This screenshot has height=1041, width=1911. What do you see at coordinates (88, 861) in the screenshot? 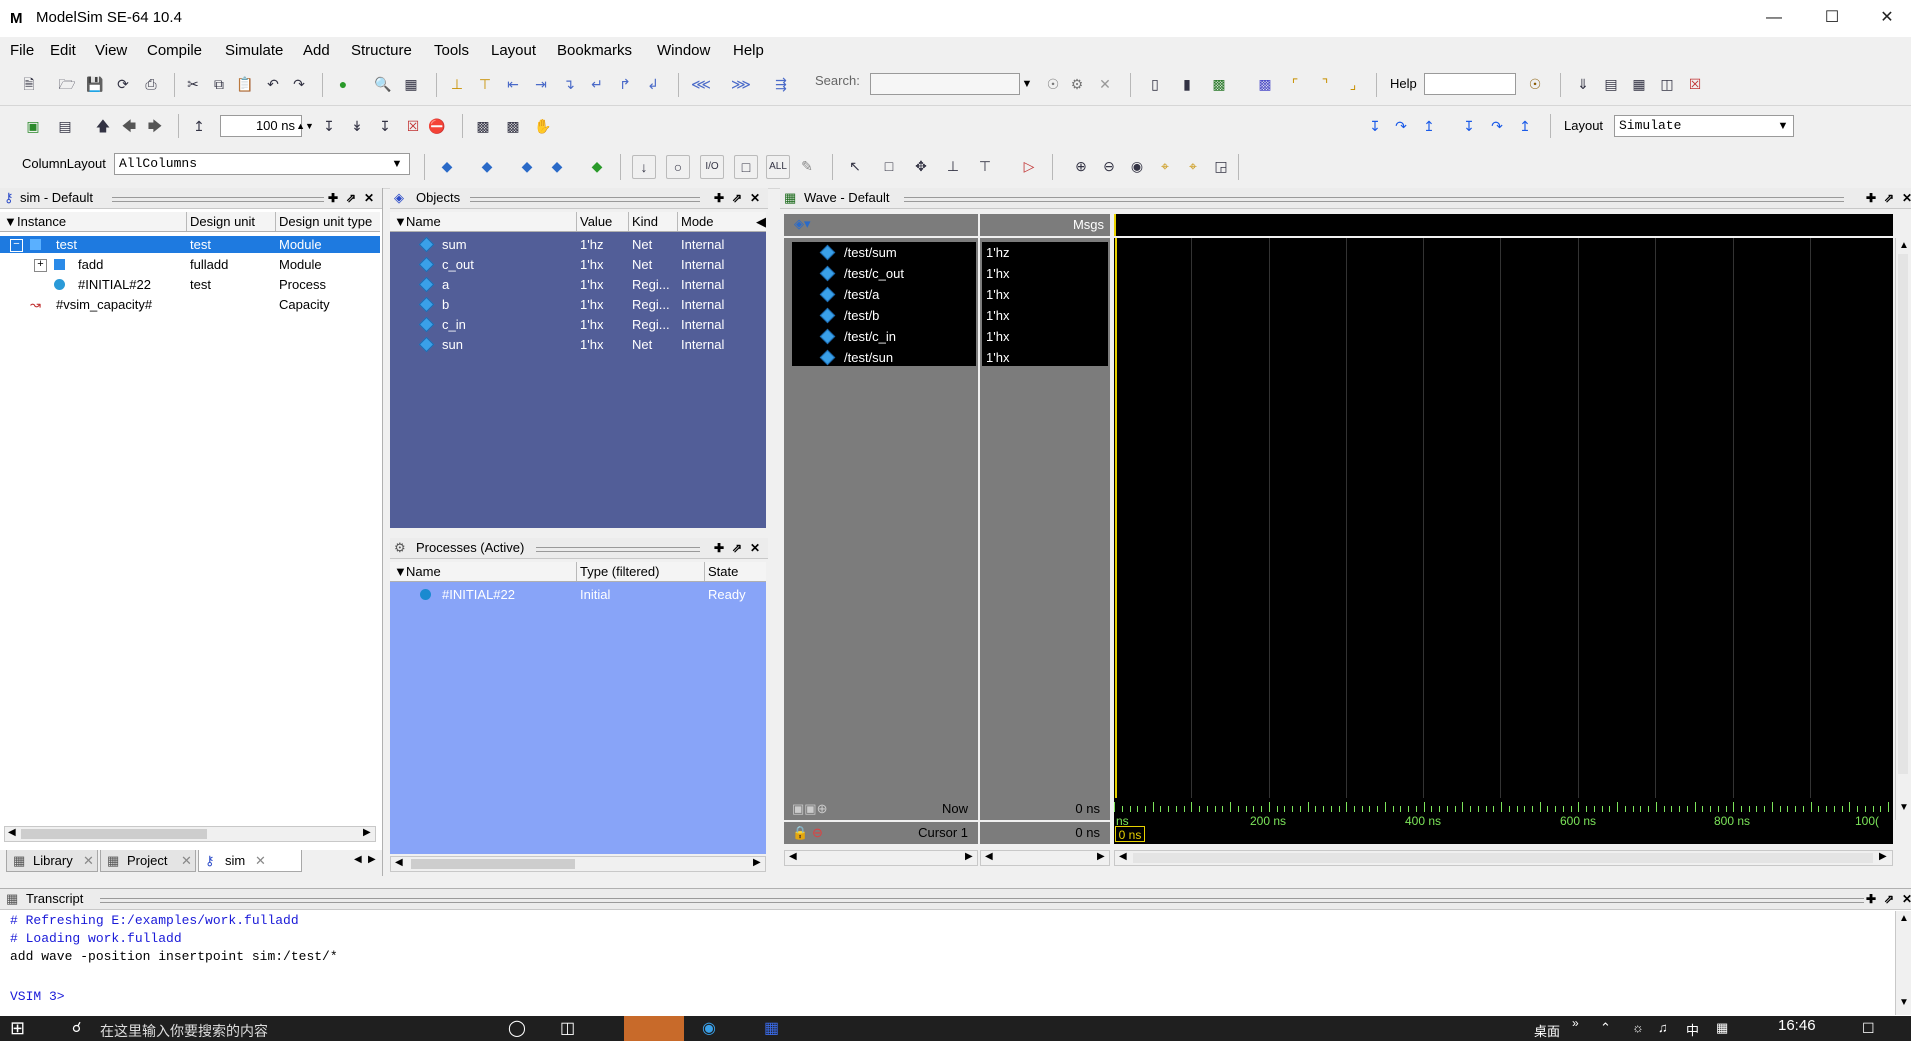
I see `tab-close-icon: ✕` at bounding box center [88, 861].